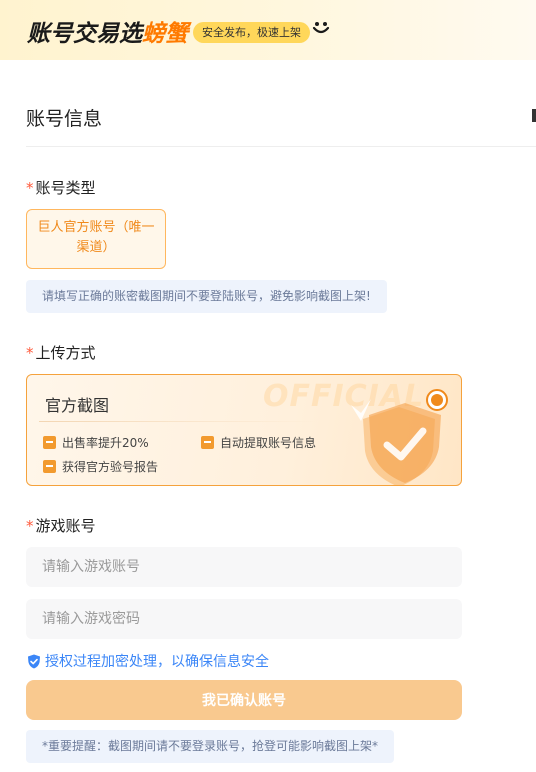 The image size is (536, 772). I want to click on top-banner: 账号交易选螃蟹 安全发布，极速上架, so click(268, 30).